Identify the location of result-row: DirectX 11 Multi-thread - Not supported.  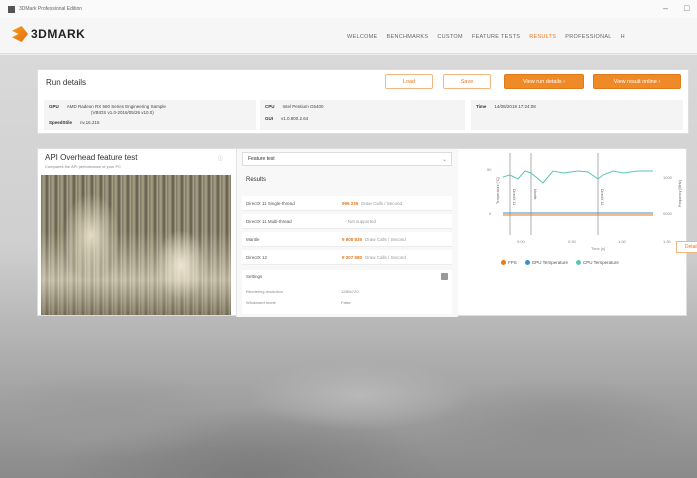
(347, 221).